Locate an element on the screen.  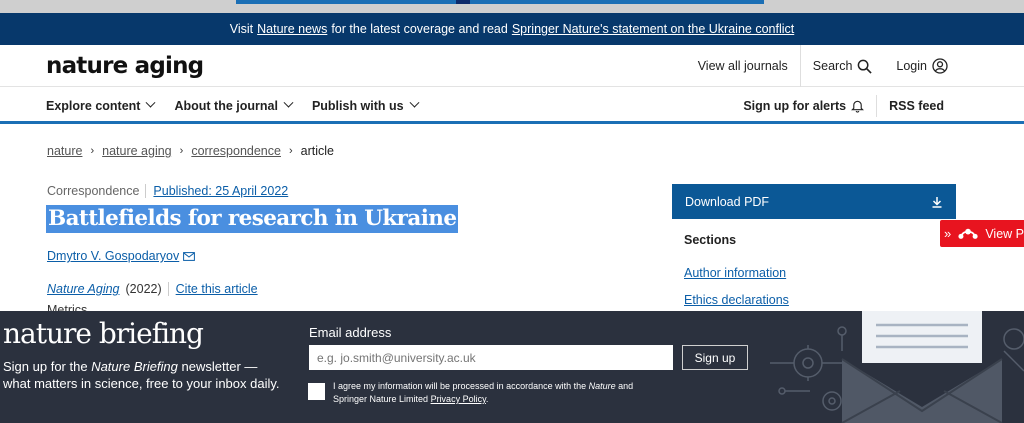
login-button: Login is located at coordinates (922, 66).